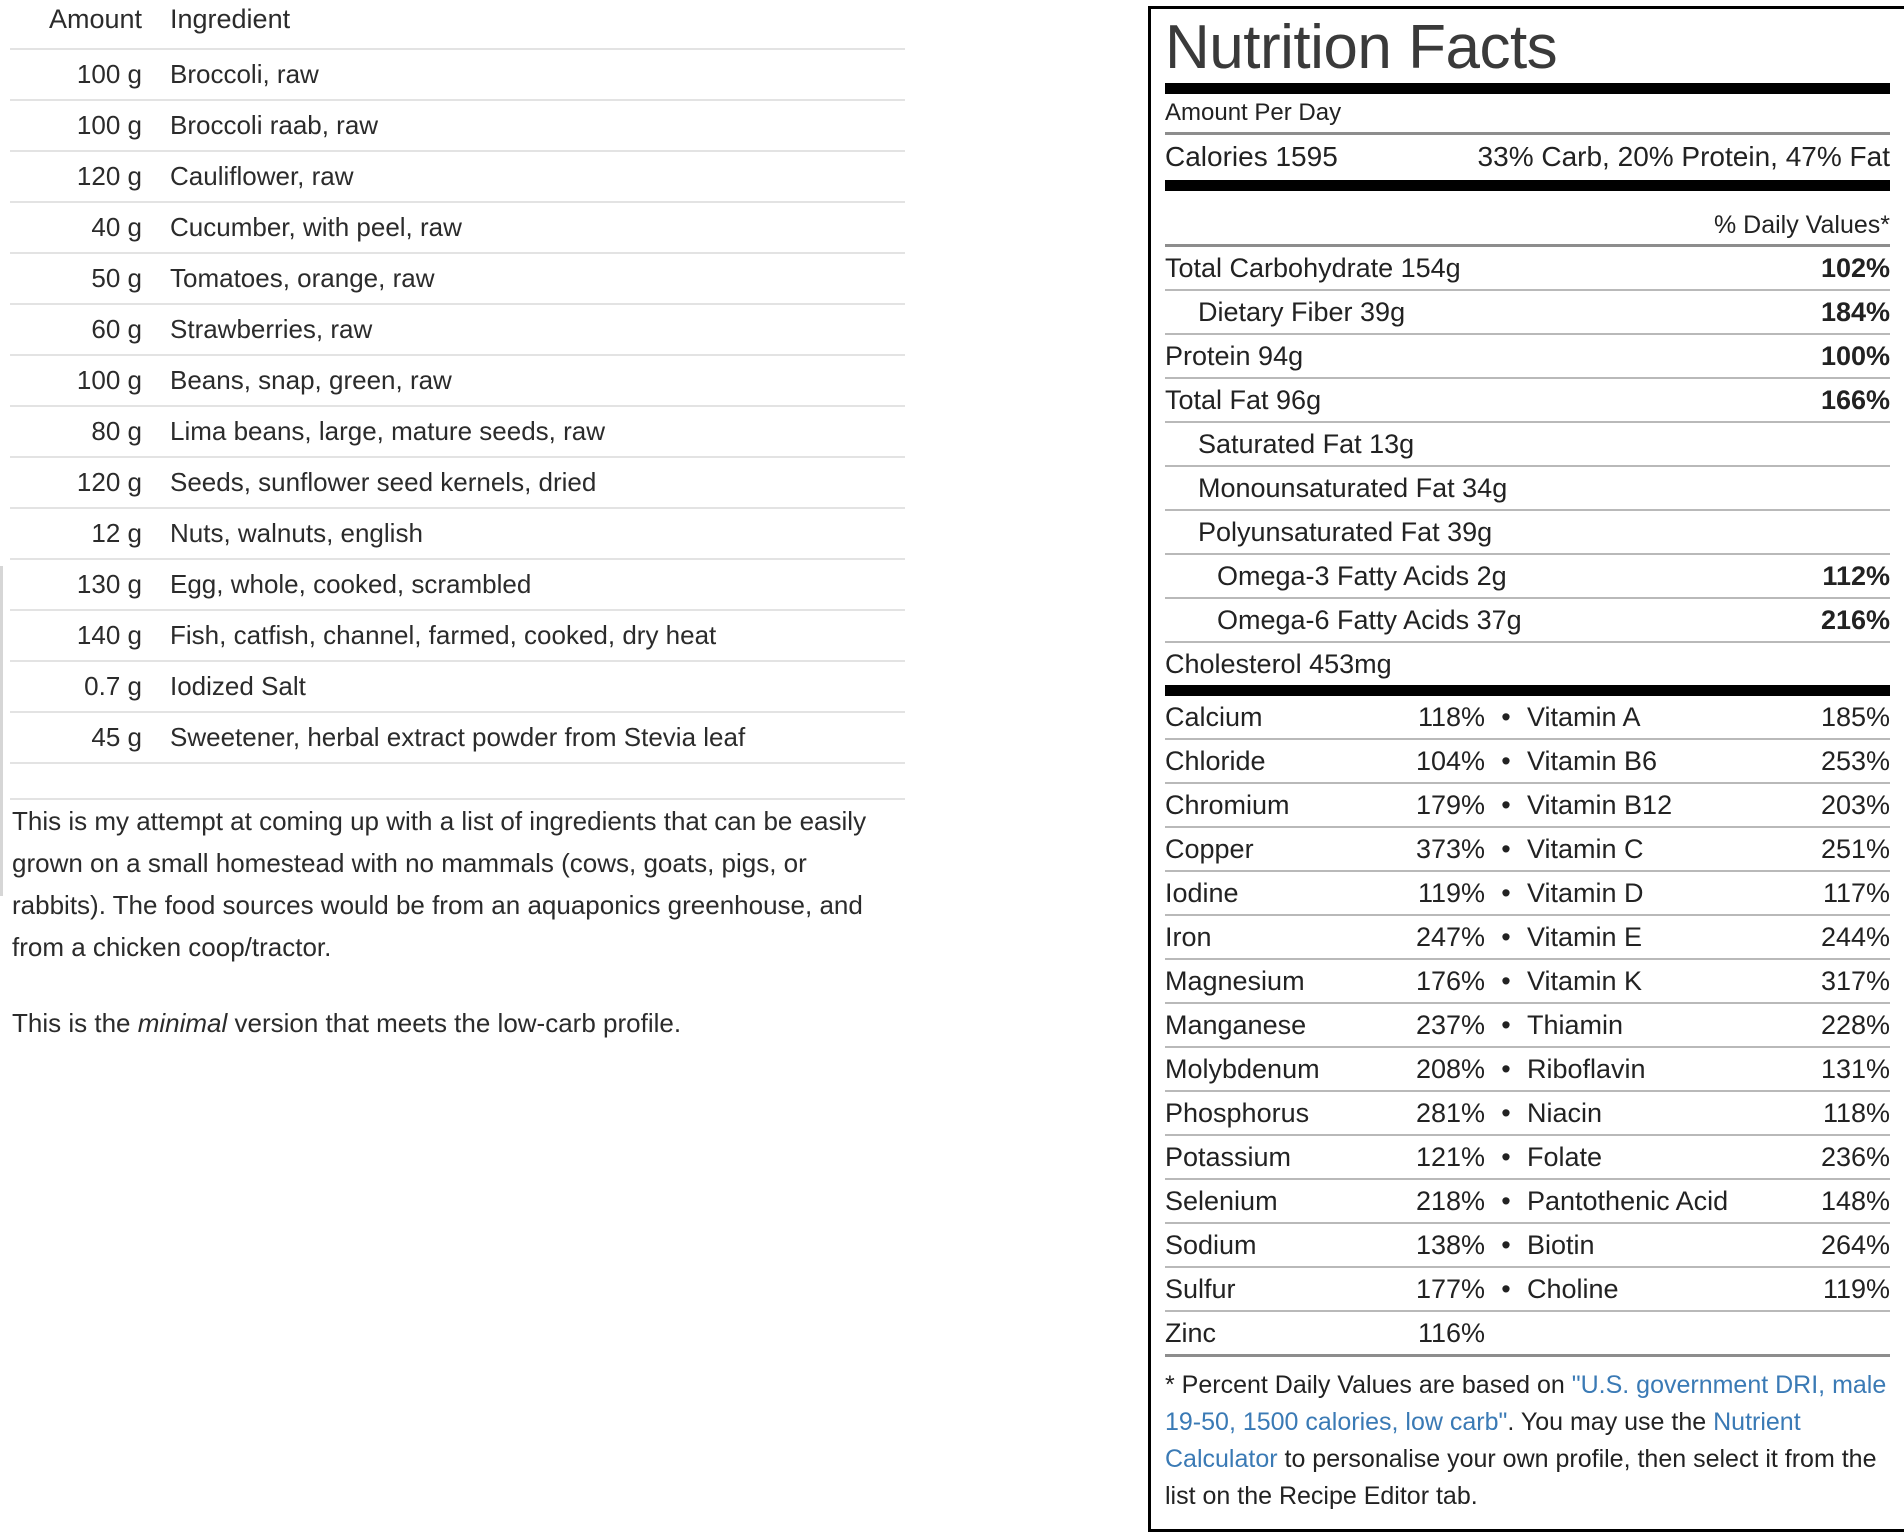 The height and width of the screenshot is (1532, 1904). Describe the element at coordinates (1600, 805) in the screenshot. I see `micronutrient-name-secondary: Vitamin B12` at that location.